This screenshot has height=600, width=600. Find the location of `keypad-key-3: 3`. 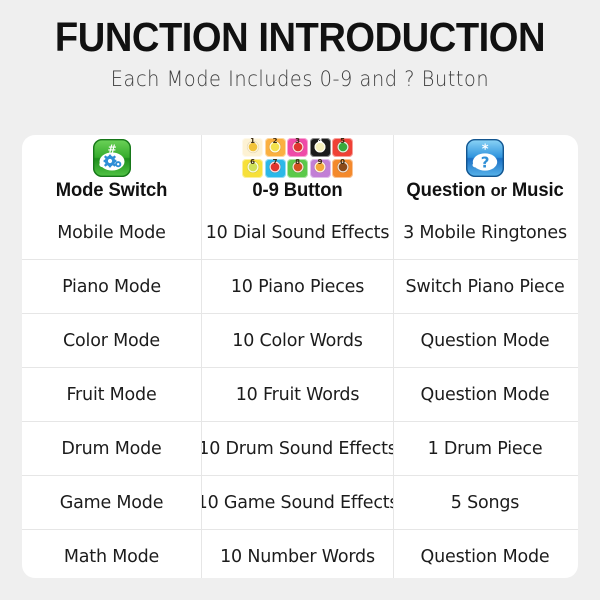

keypad-key-3: 3 is located at coordinates (297, 148).